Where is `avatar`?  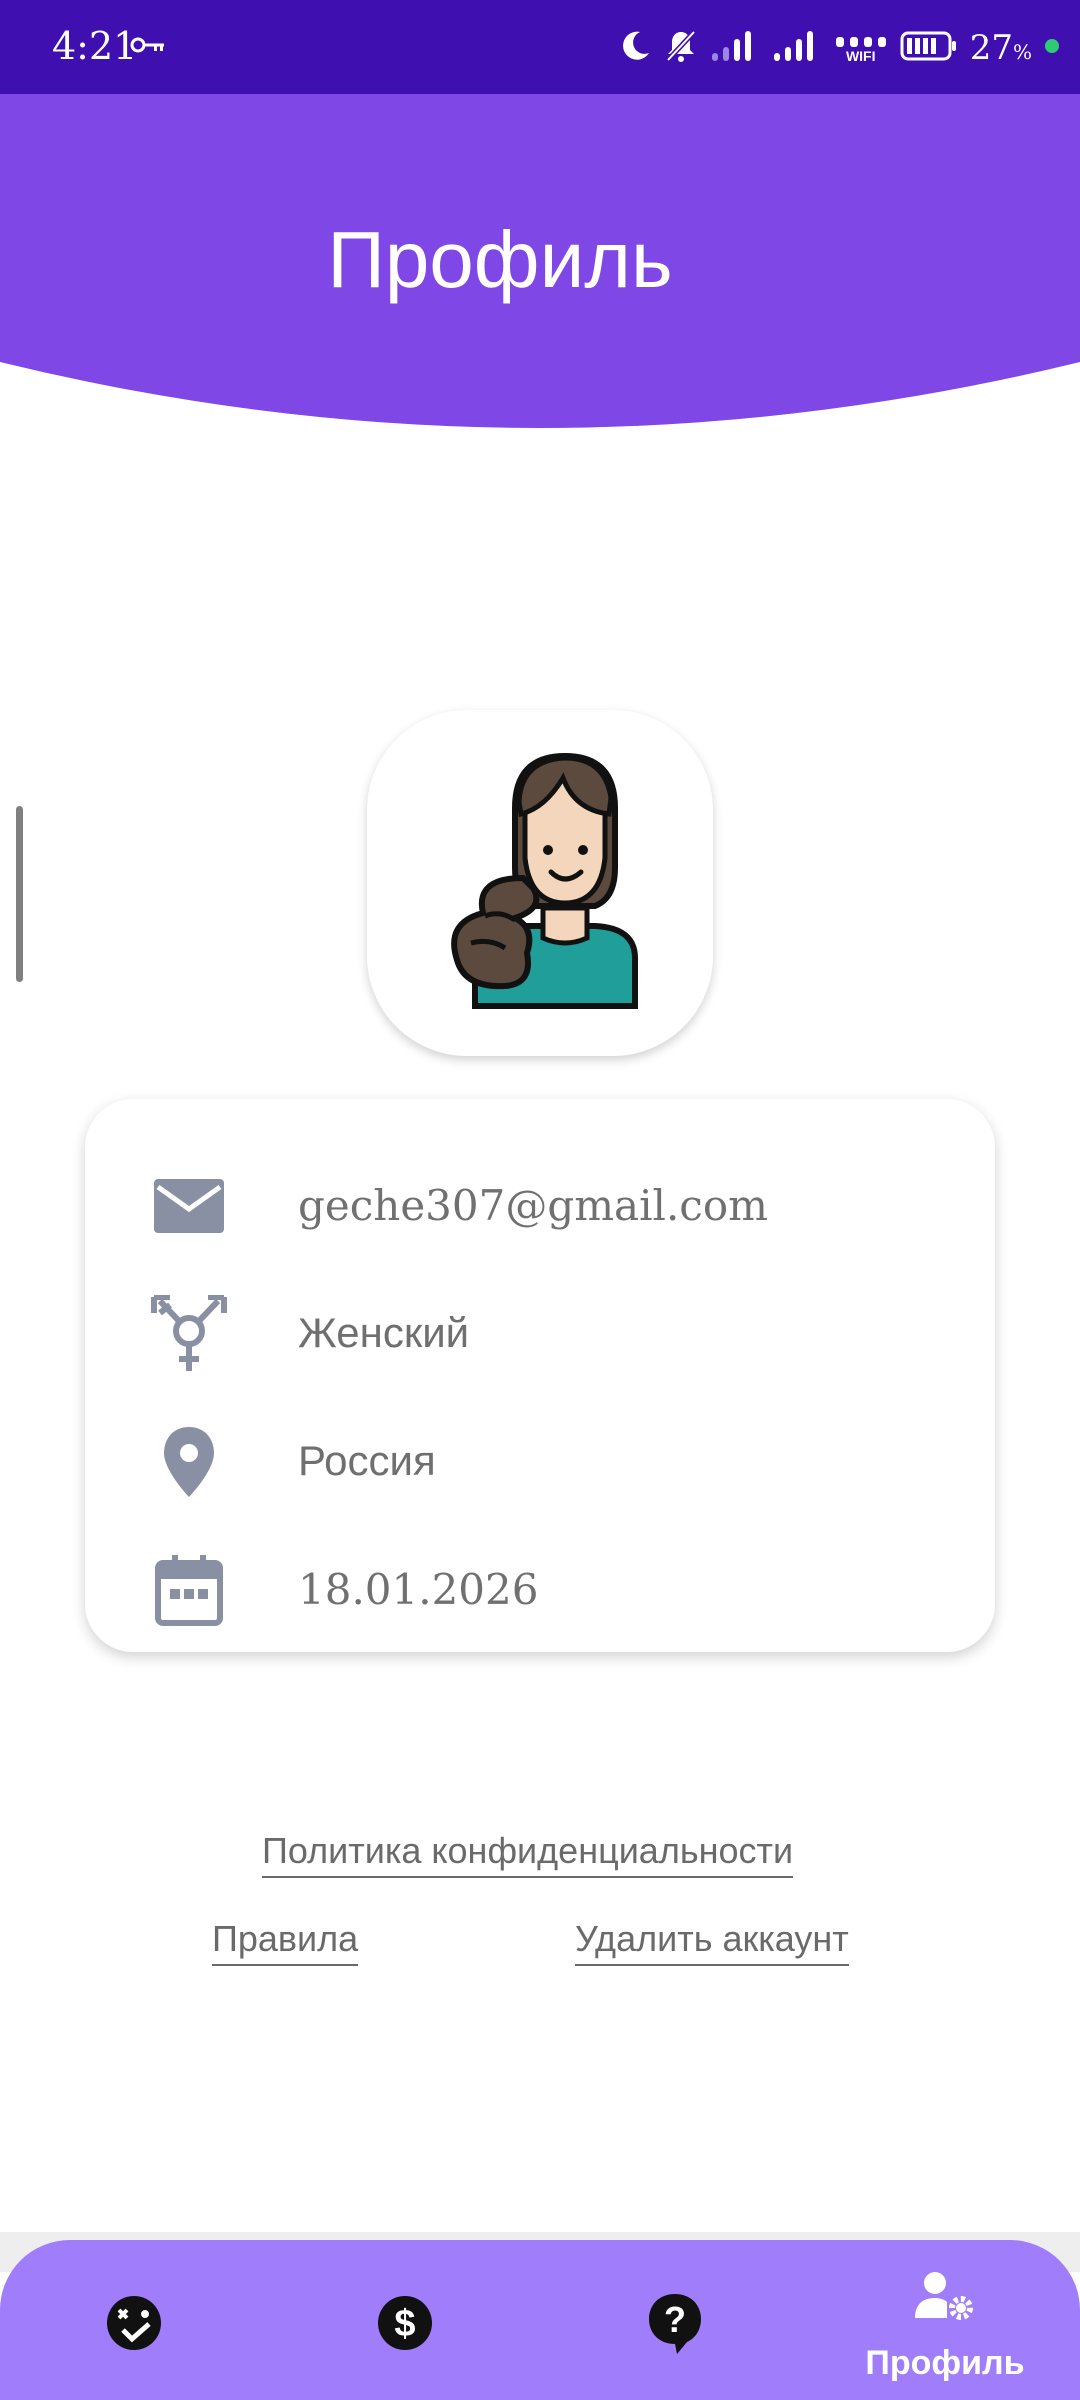 avatar is located at coordinates (540, 883).